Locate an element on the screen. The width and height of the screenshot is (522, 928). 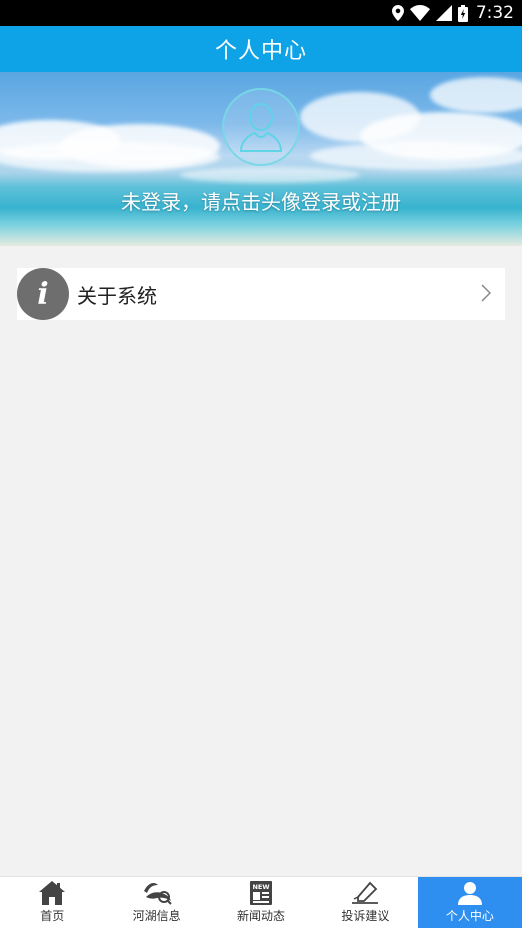
tab-complaint: 投诉建议 is located at coordinates (365, 902).